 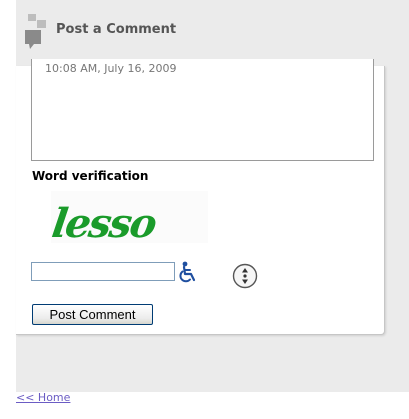 What do you see at coordinates (116, 29) in the screenshot?
I see `section-title: Post a Comment` at bounding box center [116, 29].